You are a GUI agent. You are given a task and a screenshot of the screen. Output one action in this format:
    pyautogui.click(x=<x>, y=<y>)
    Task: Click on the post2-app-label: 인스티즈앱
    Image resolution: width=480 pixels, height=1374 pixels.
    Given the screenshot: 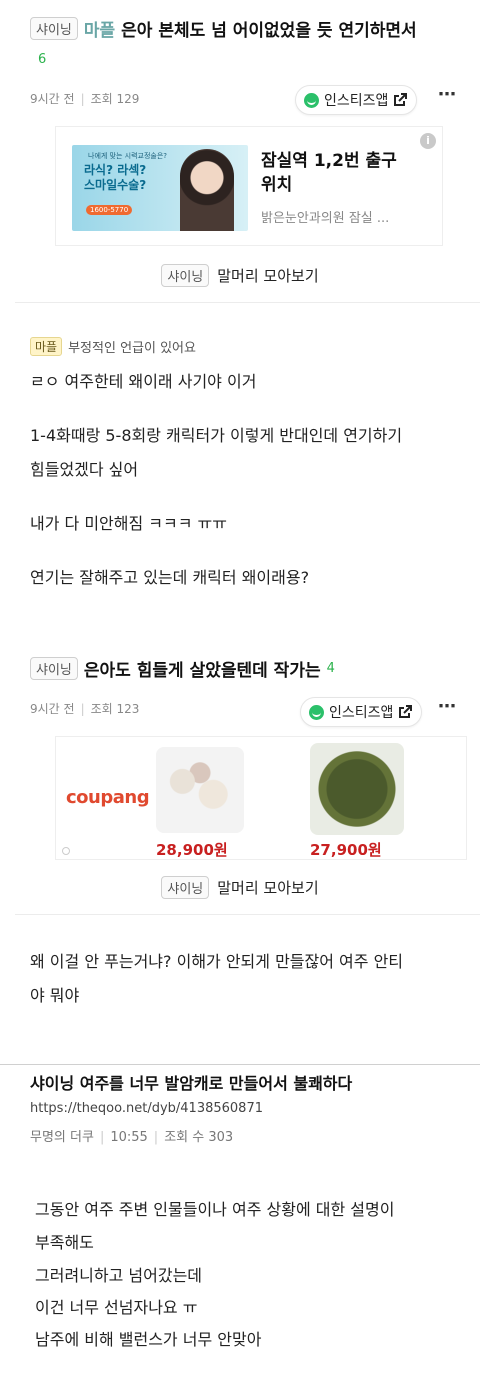 What is the action you would take?
    pyautogui.click(x=361, y=713)
    